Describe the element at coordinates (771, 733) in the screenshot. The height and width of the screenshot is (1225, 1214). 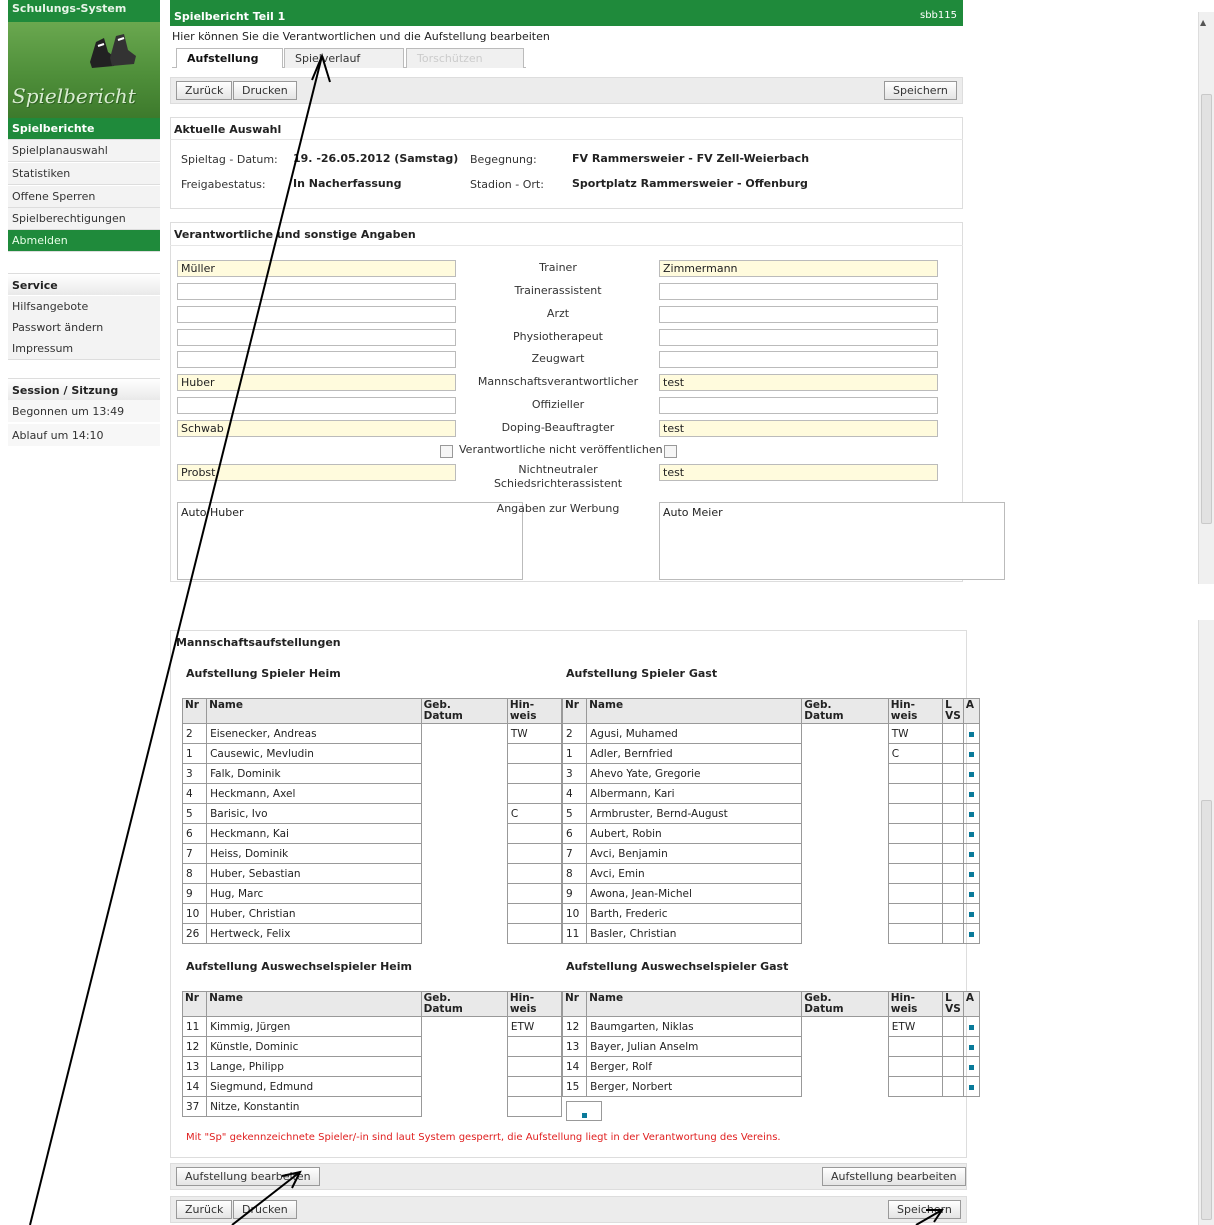
I see `table-row: 2 Agusi, Muhamed TW` at that location.